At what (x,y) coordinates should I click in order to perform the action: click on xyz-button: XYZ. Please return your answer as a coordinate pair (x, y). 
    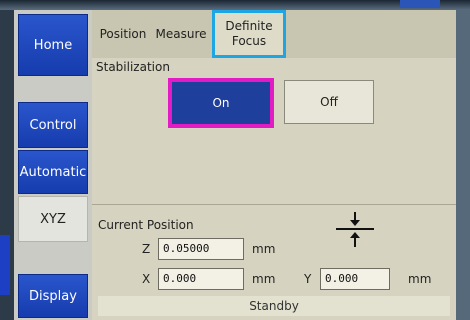
    Looking at the image, I should click on (53, 219).